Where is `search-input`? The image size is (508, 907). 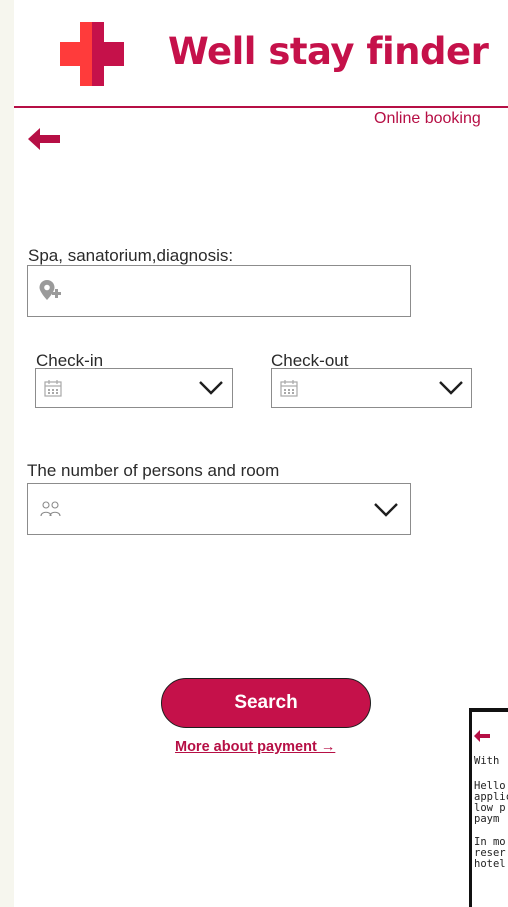
search-input is located at coordinates (229, 293).